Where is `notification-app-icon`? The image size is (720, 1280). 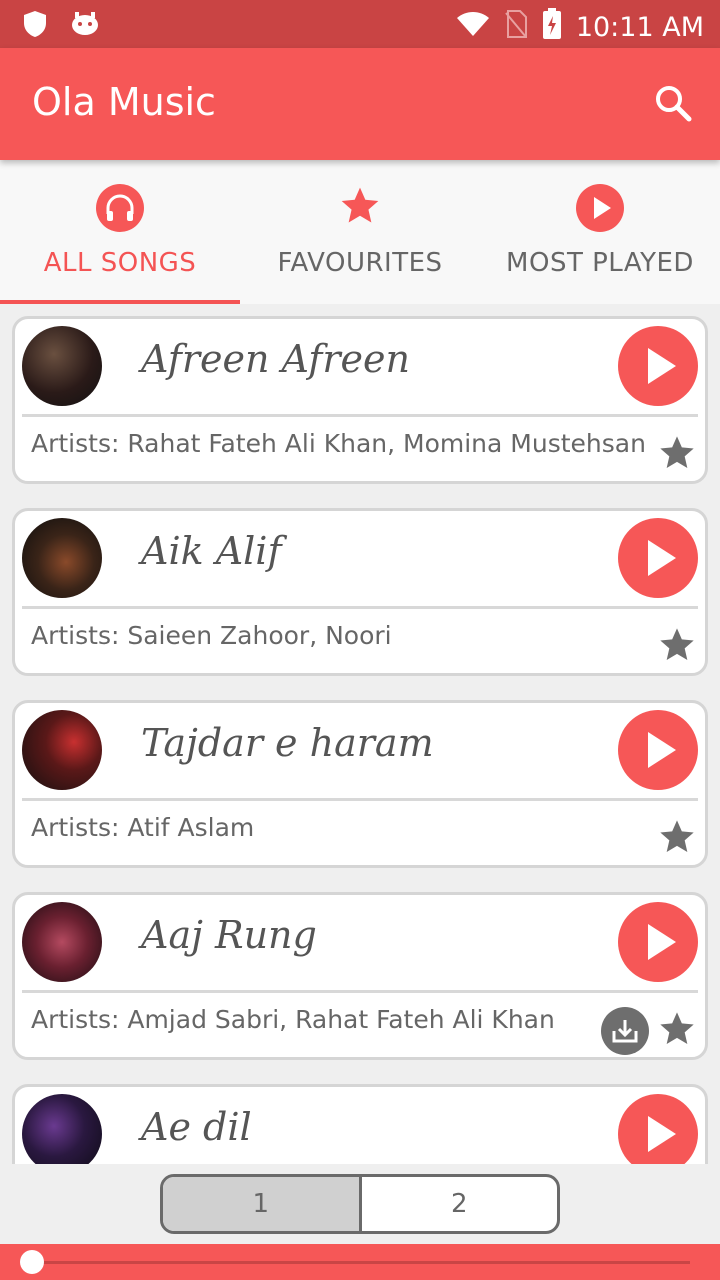
notification-app-icon is located at coordinates (85, 26).